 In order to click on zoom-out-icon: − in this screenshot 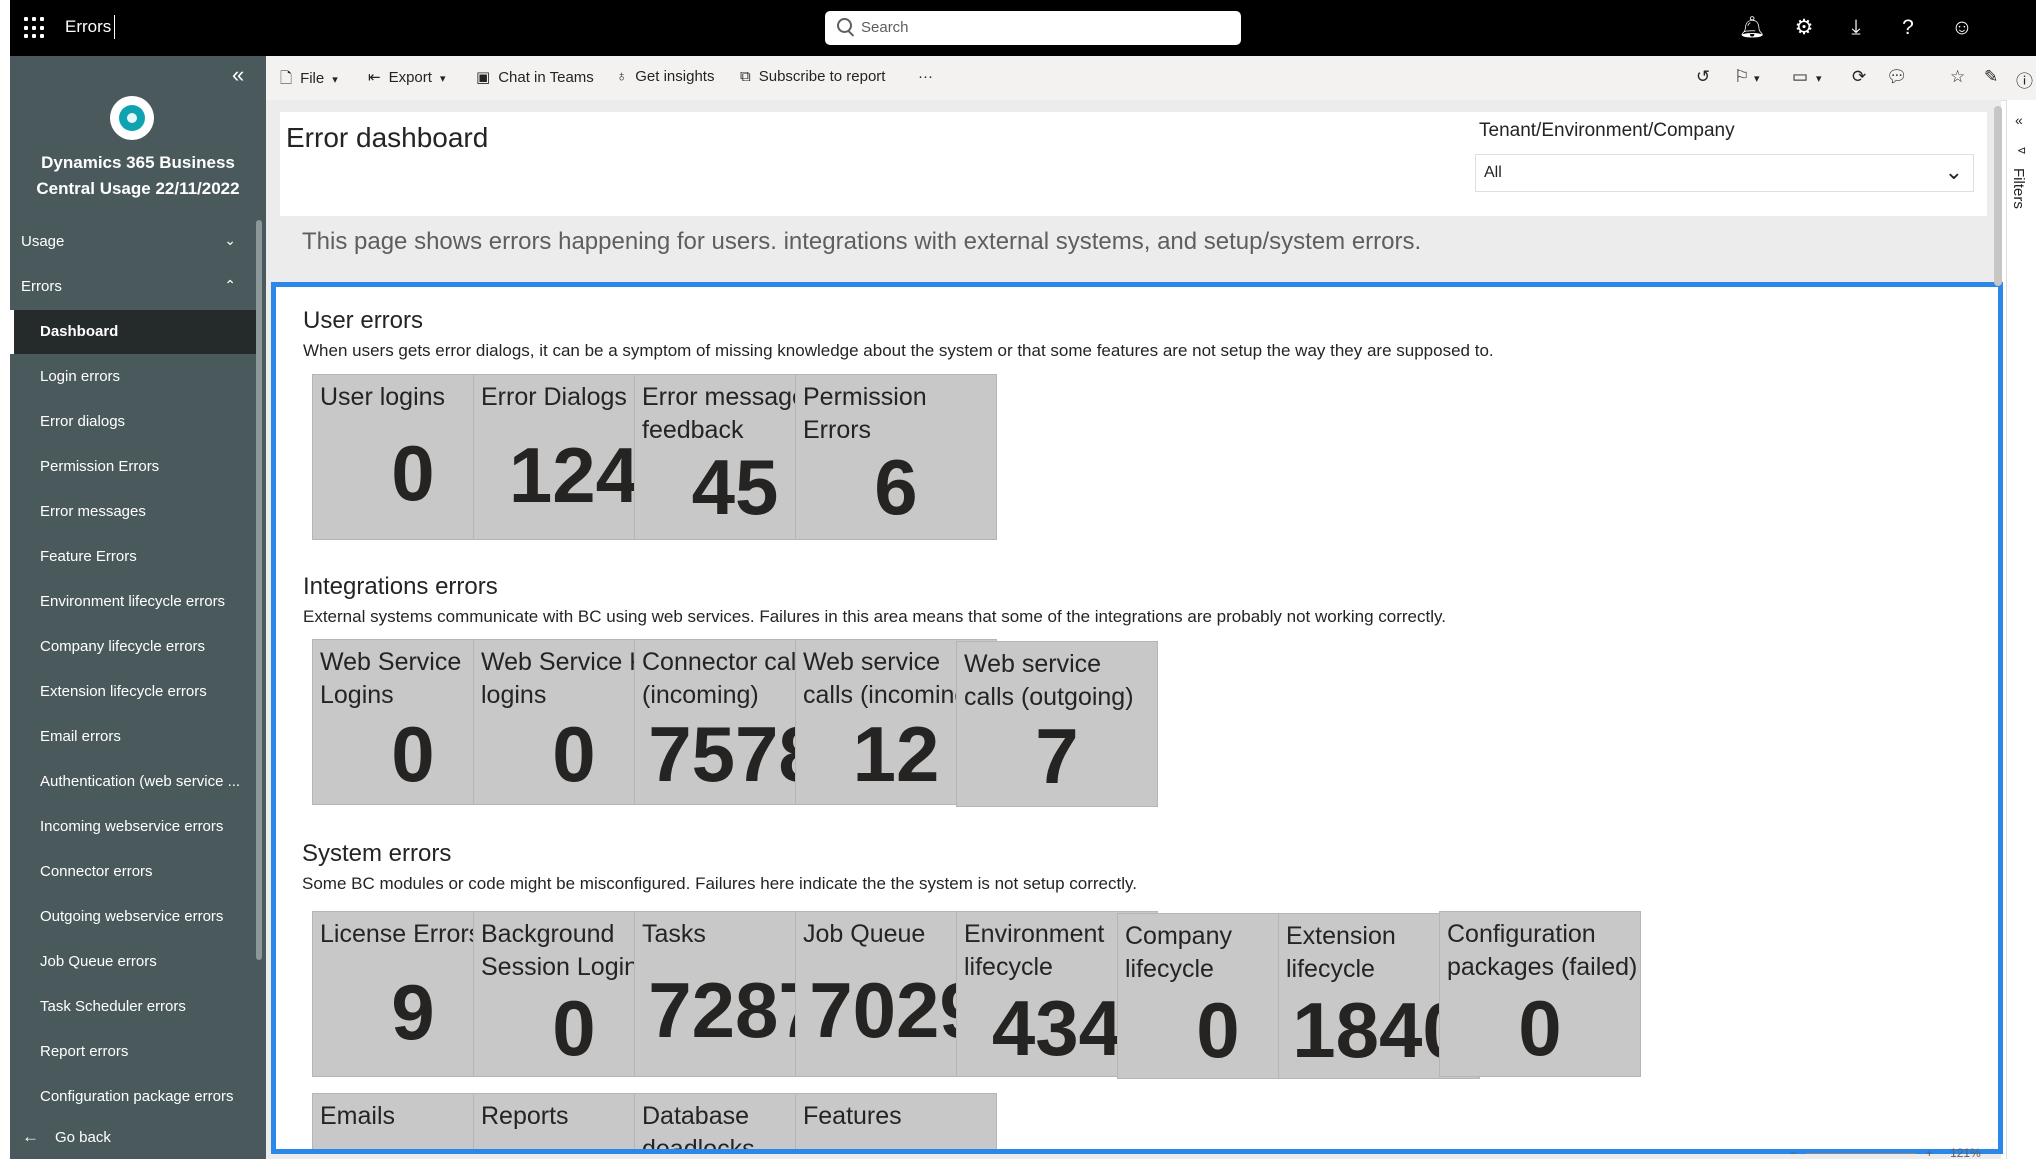, I will do `click(1793, 1153)`.